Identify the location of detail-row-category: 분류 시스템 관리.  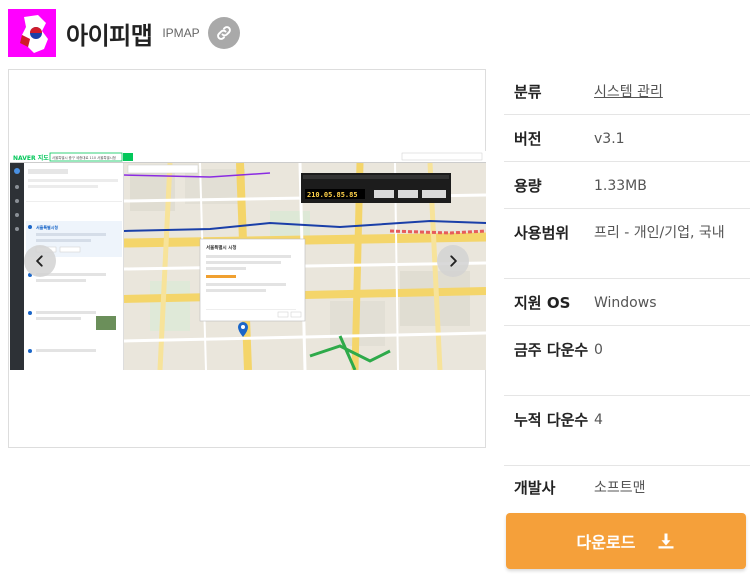
(627, 91).